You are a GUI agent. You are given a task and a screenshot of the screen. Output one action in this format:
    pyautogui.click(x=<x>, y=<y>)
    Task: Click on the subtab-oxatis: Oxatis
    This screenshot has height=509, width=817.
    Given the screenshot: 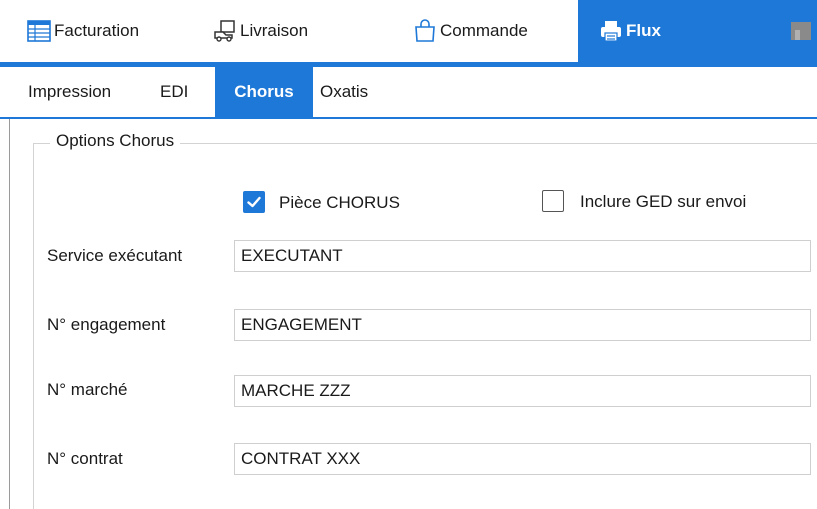 What is the action you would take?
    pyautogui.click(x=360, y=92)
    